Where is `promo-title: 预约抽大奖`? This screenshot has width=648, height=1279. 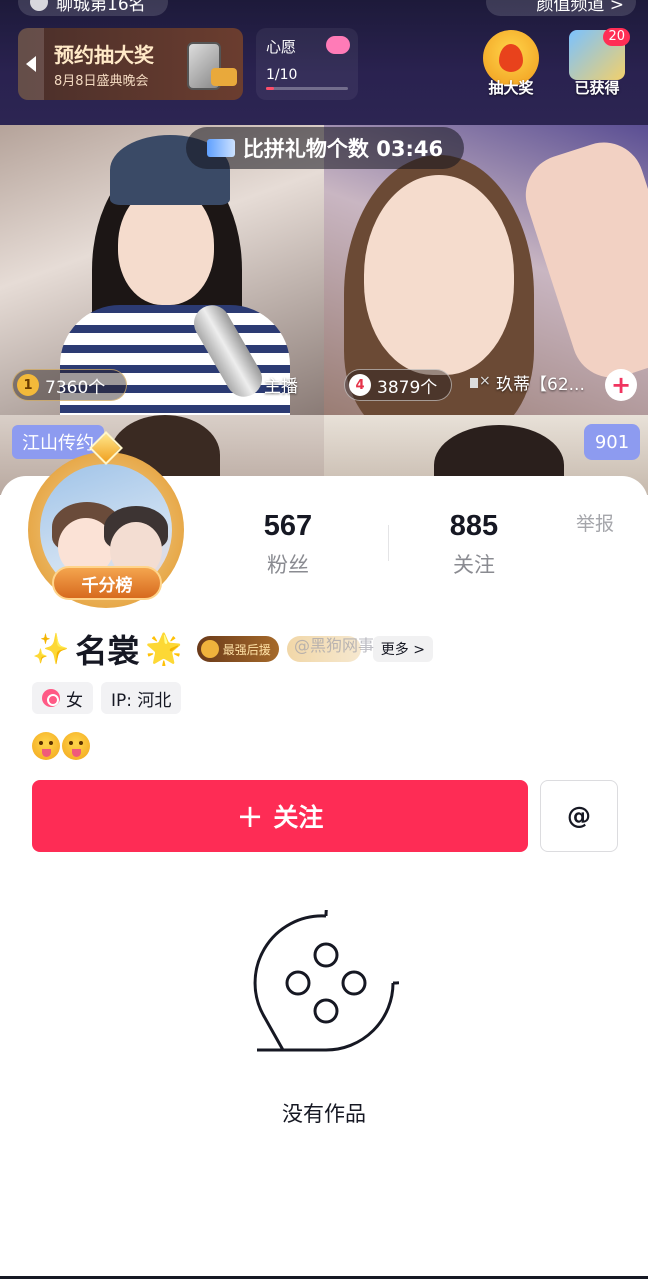
promo-title: 预约抽大奖 is located at coordinates (104, 55).